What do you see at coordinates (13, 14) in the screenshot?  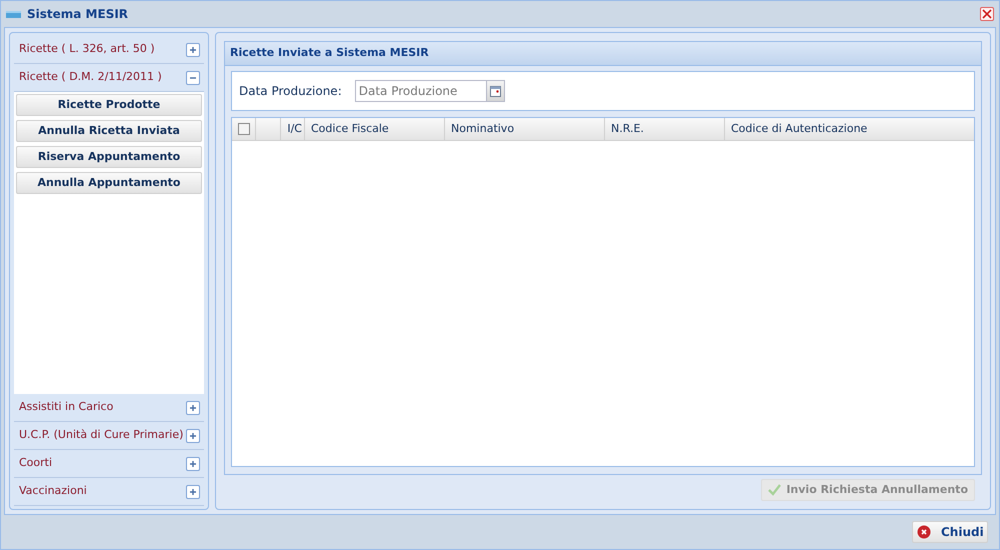 I see `window-icon` at bounding box center [13, 14].